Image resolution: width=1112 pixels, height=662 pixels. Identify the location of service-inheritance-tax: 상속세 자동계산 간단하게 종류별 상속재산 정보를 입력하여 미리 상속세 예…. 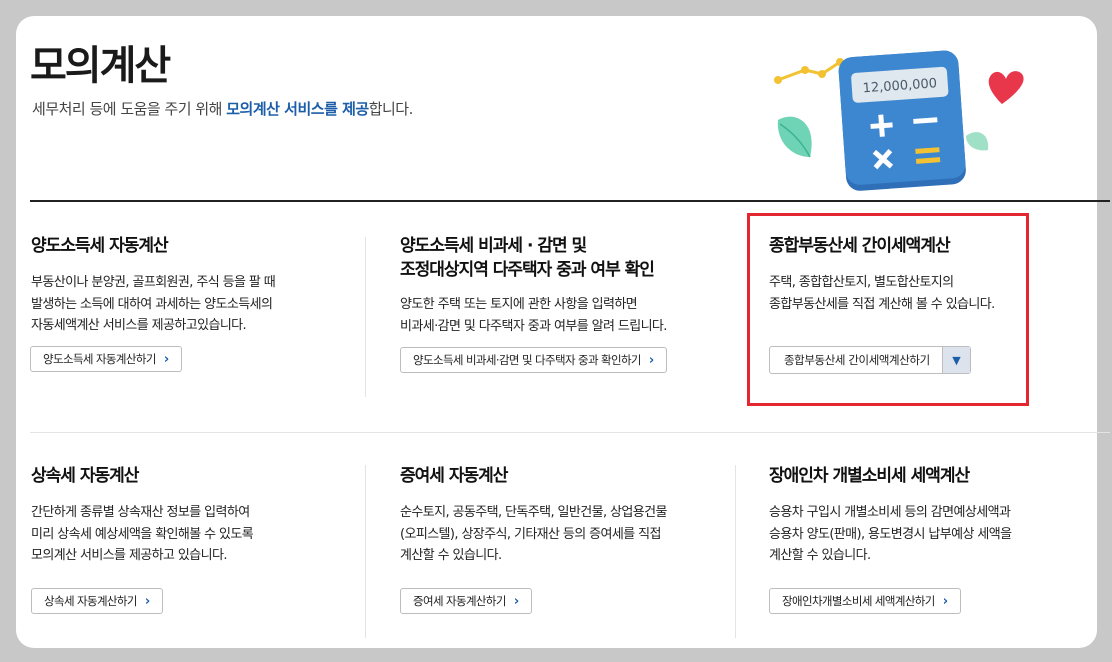
(196, 515).